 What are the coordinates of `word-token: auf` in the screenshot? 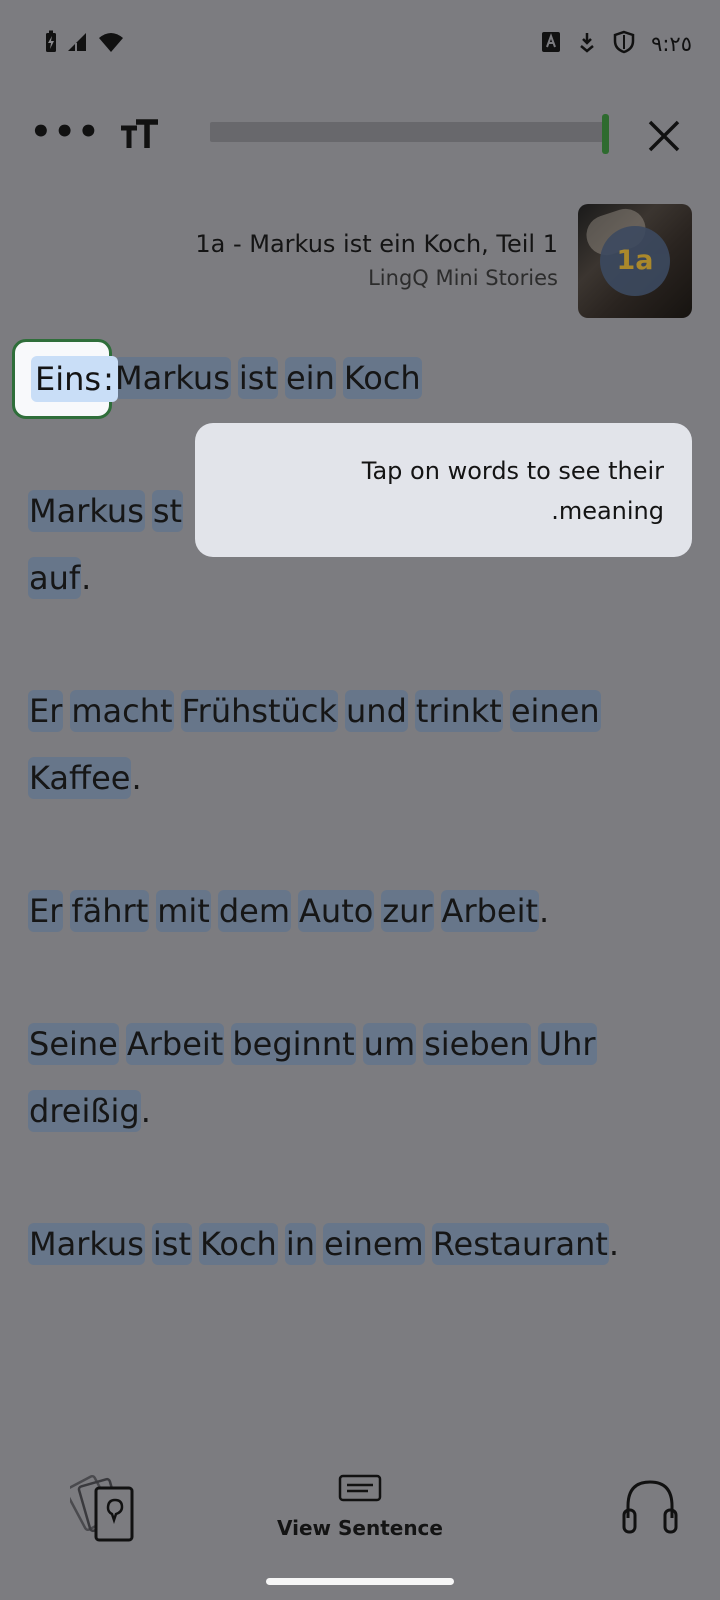 It's located at (55, 578).